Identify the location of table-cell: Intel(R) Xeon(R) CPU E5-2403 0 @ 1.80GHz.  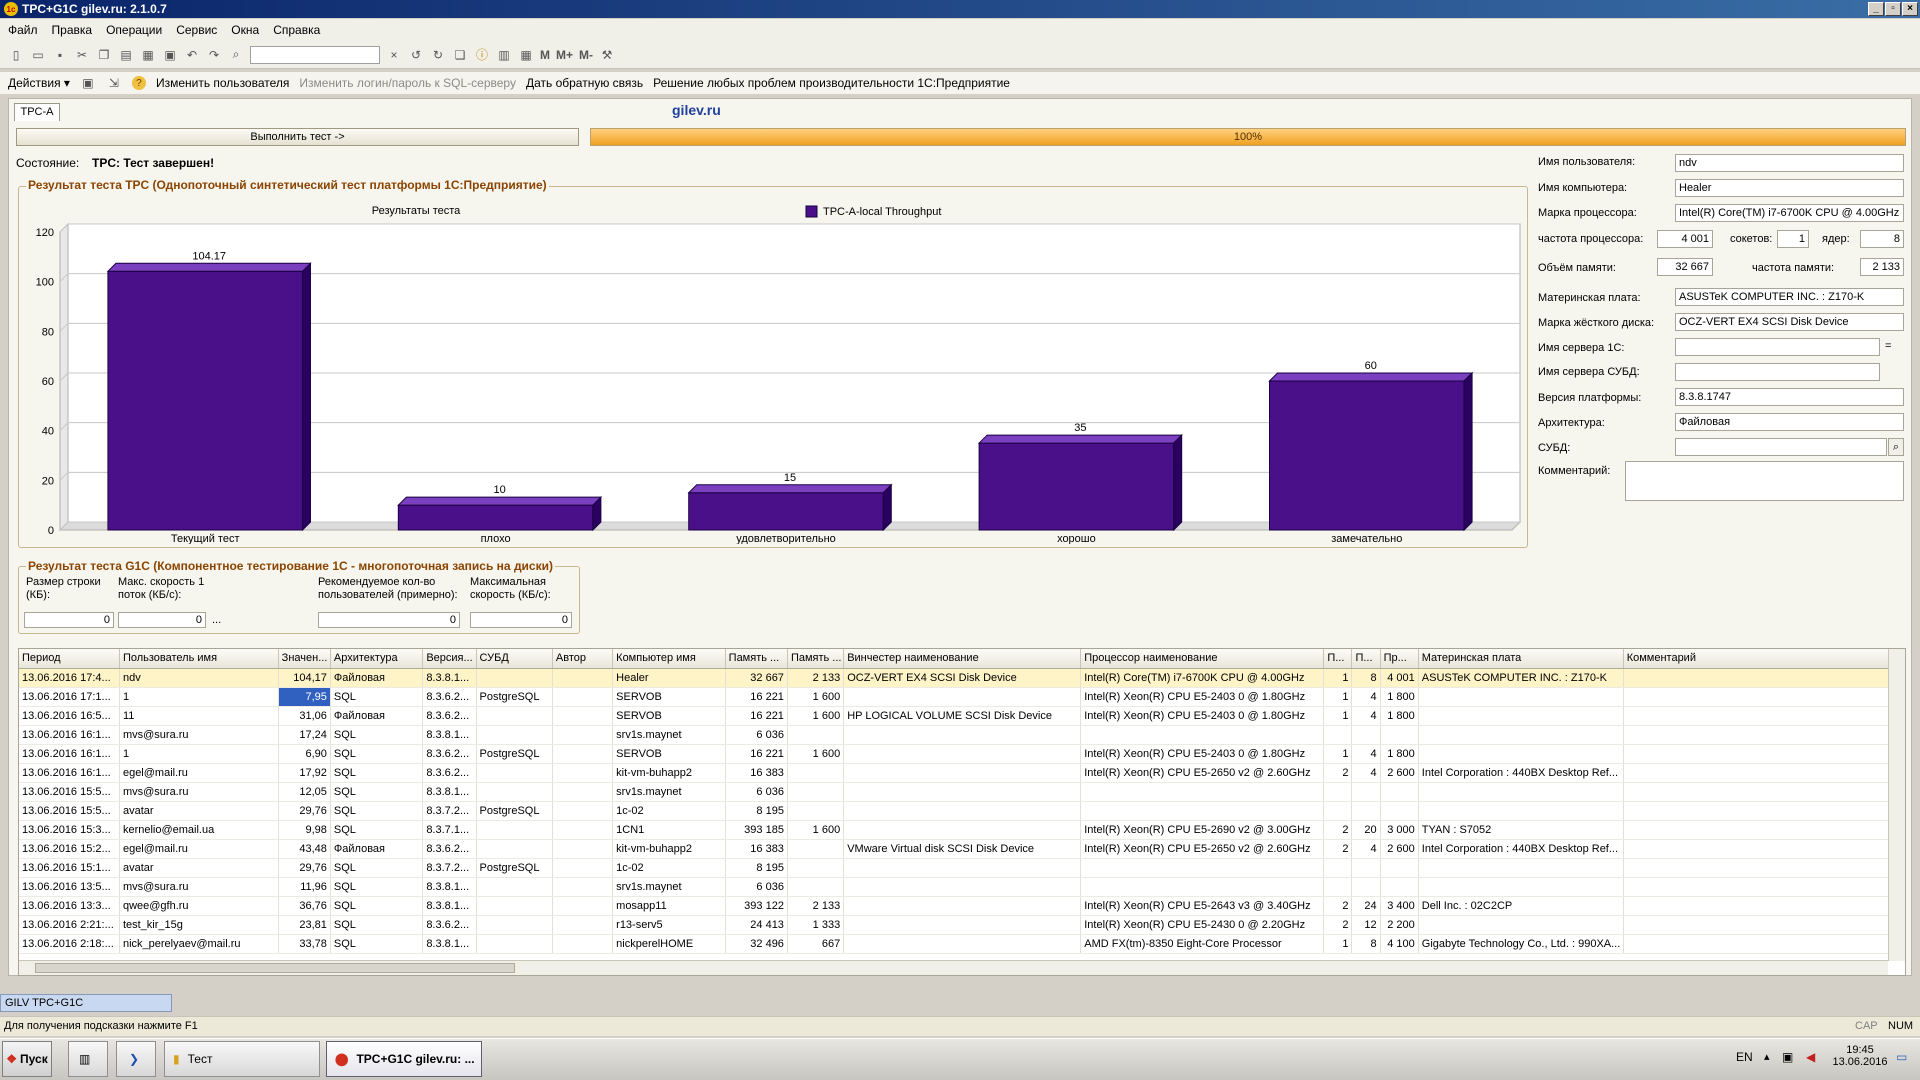
(1202, 716).